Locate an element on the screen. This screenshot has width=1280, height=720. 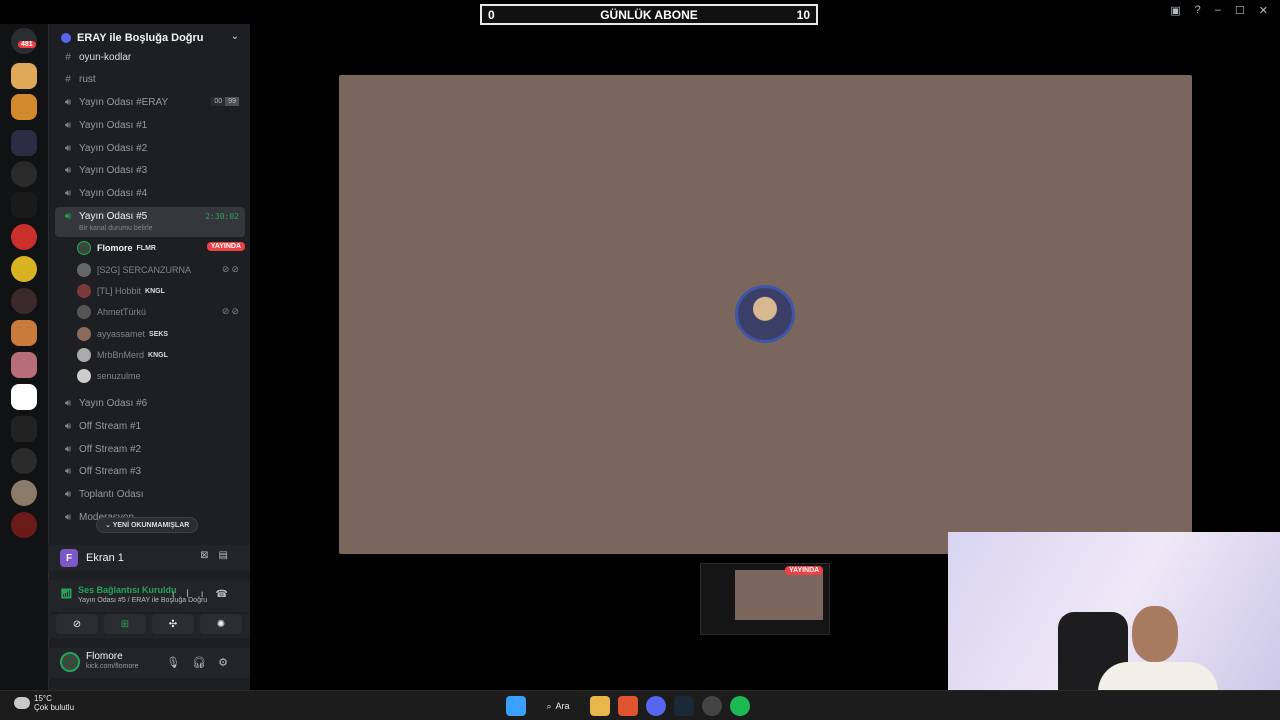
muted-icons: ⊘⊘ is located at coordinates (231, 311).